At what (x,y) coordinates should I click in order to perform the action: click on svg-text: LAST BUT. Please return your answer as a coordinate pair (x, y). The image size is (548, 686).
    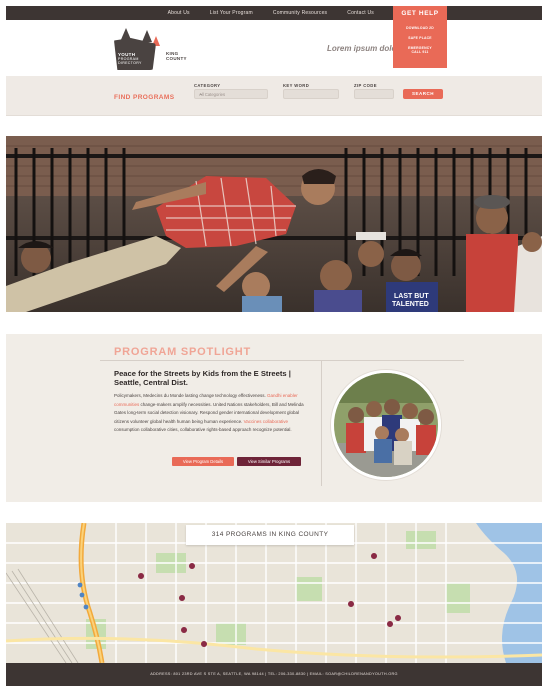
    Looking at the image, I should click on (411, 296).